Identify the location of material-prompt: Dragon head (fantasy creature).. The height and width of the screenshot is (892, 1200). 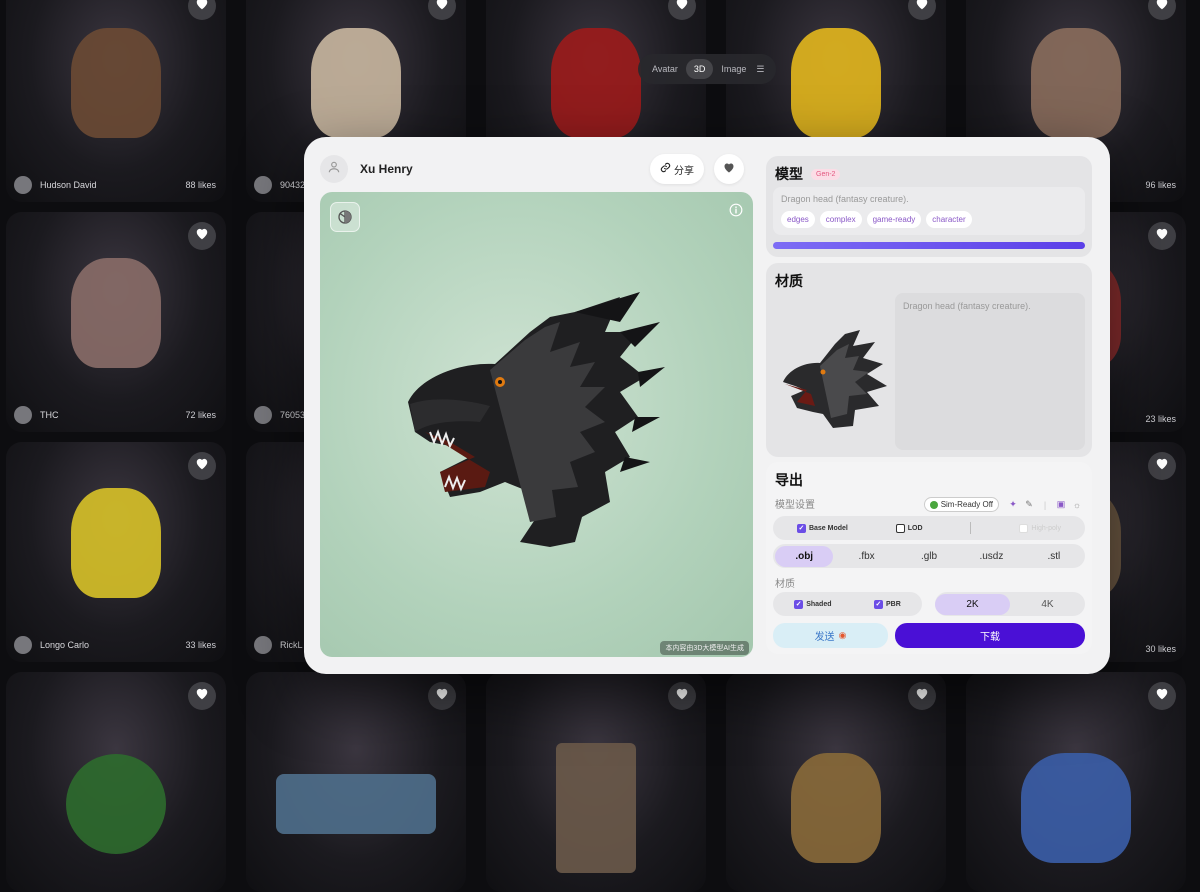
(967, 306).